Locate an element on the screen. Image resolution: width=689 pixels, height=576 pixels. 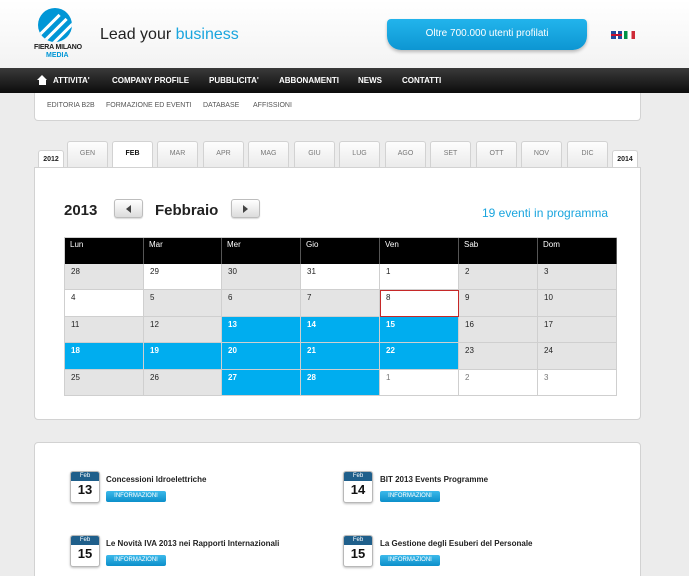
calendar-year: 2013 is located at coordinates (81, 210).